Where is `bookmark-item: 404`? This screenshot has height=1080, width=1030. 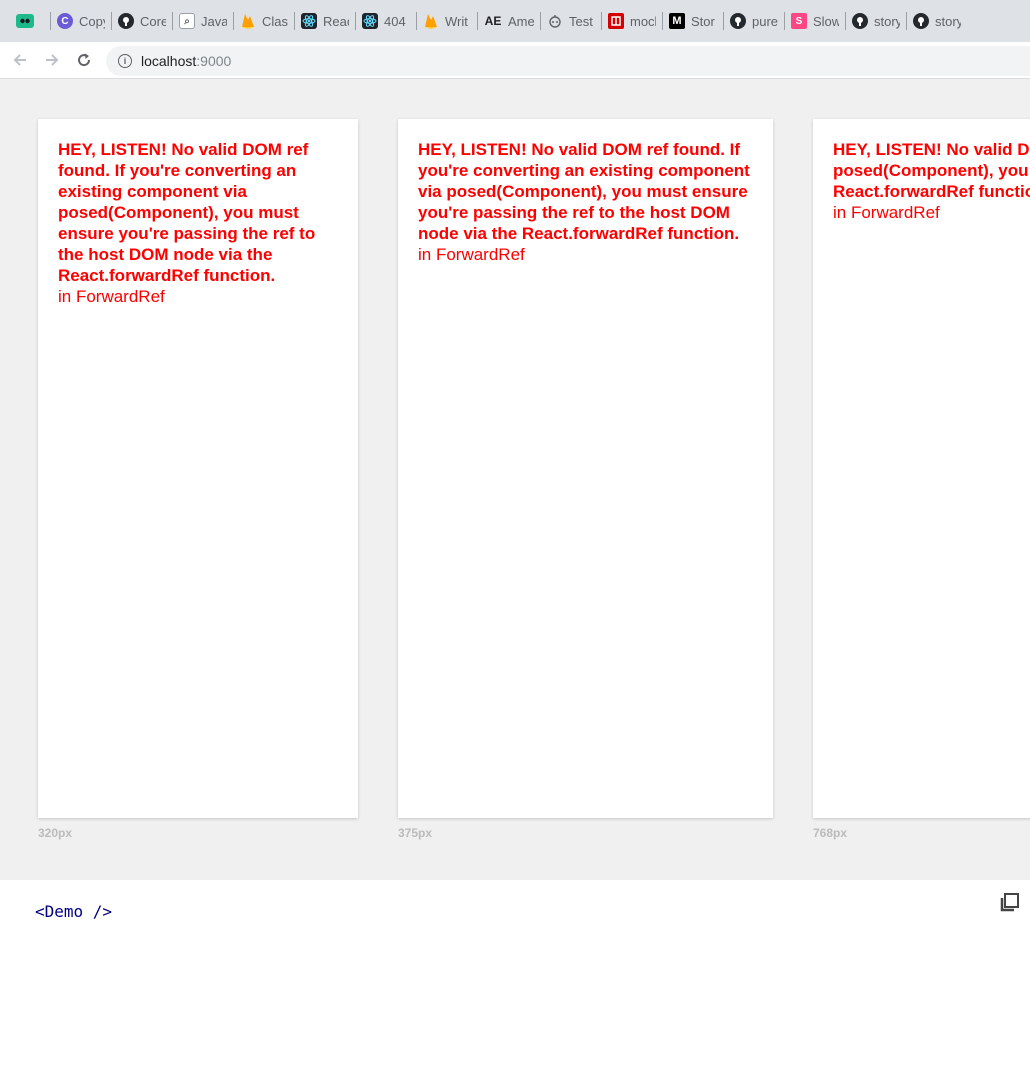
bookmark-item: 404 is located at coordinates (386, 21).